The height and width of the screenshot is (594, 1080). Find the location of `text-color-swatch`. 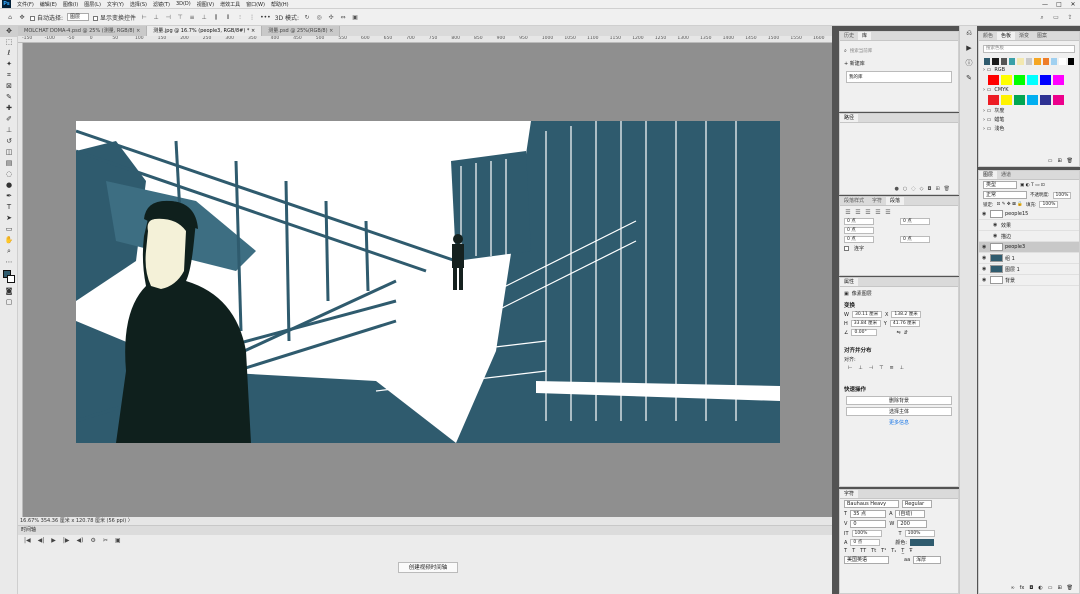

text-color-swatch is located at coordinates (922, 542).